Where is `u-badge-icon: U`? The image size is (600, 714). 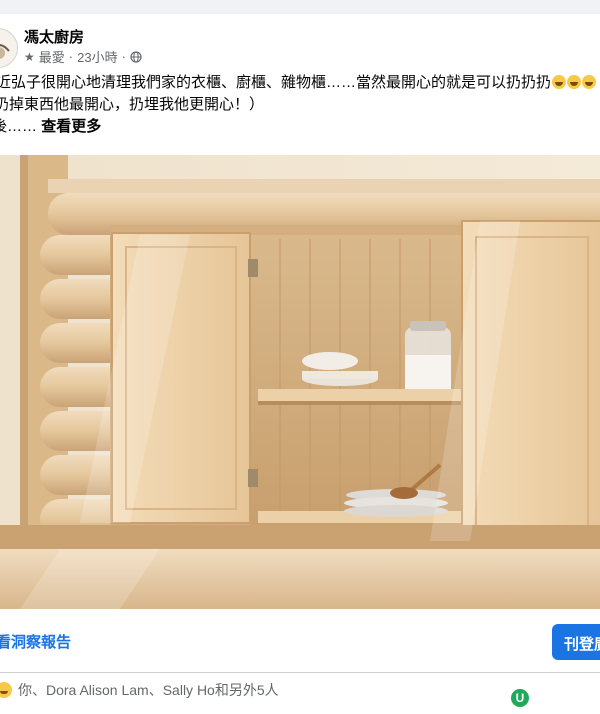 u-badge-icon: U is located at coordinates (520, 698).